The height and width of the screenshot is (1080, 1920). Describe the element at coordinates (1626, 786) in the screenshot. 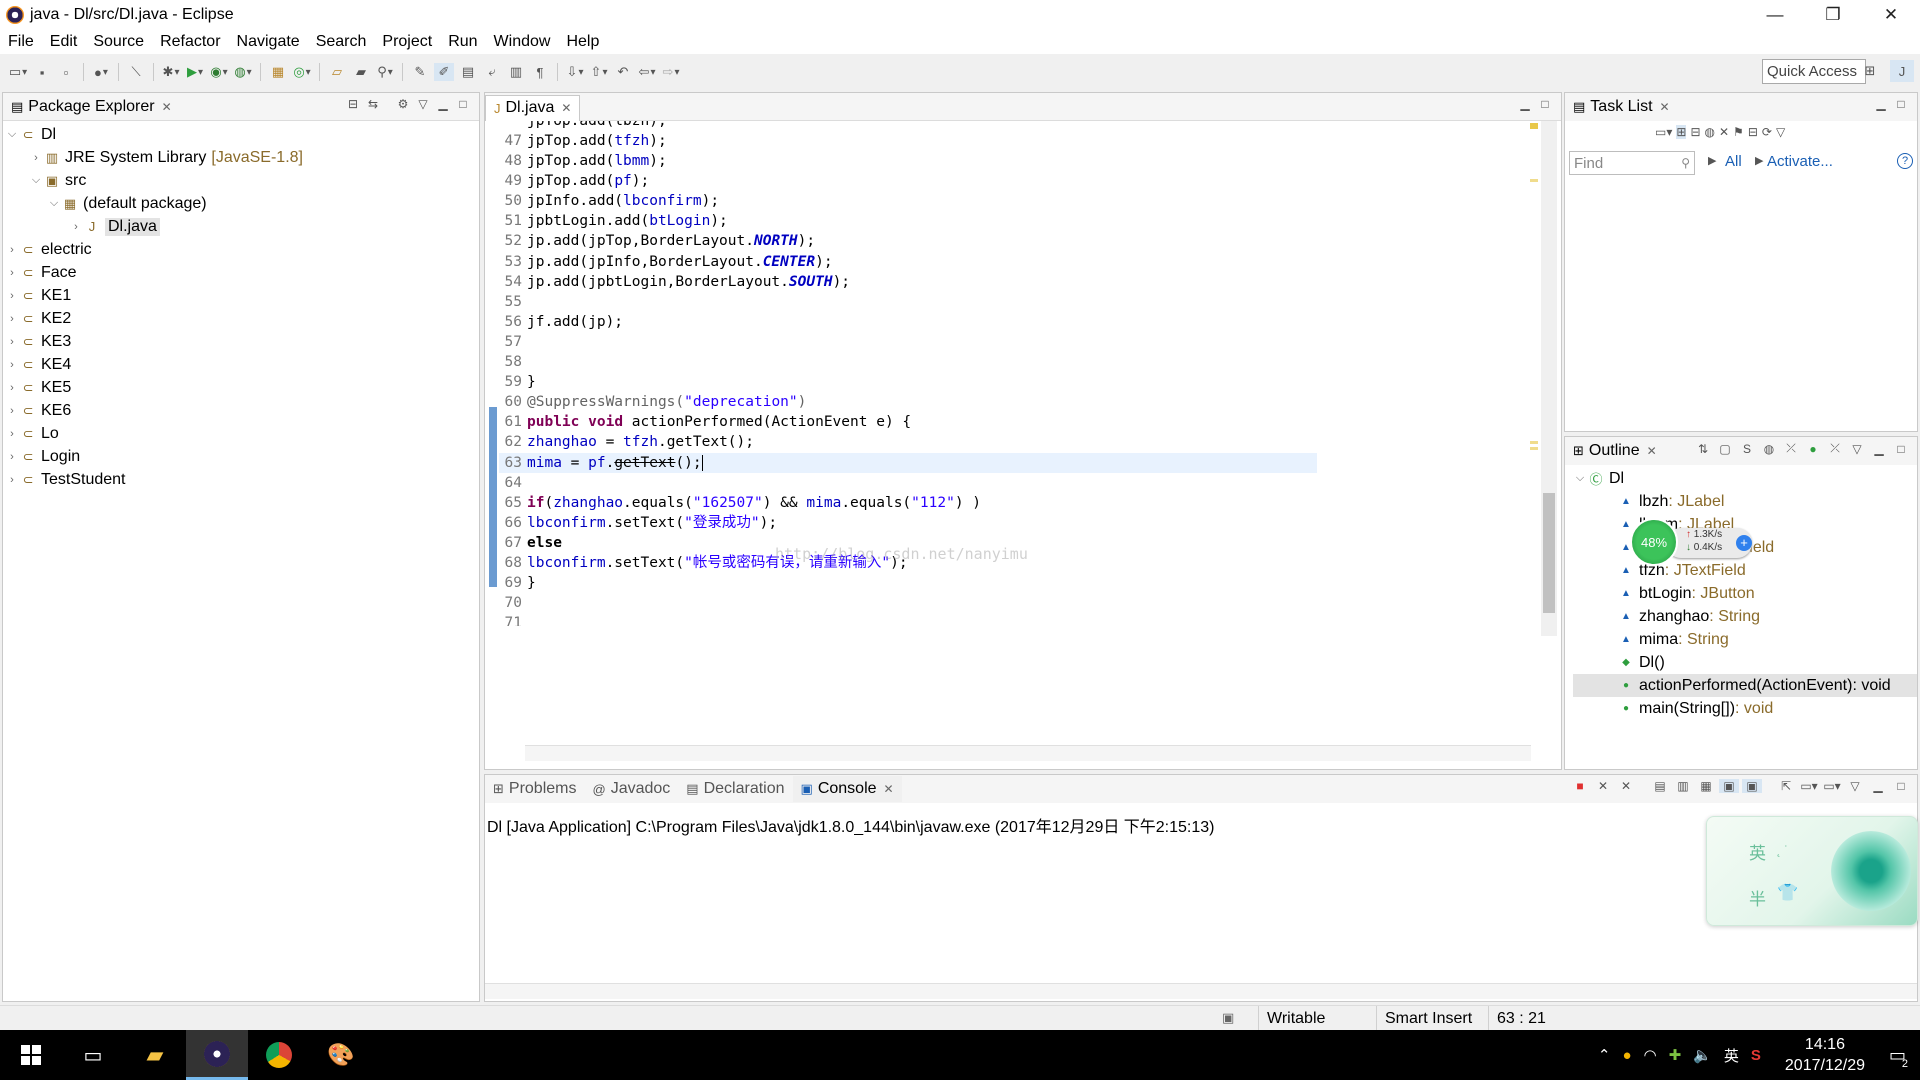

I see `remove-all-icon: ✕` at that location.